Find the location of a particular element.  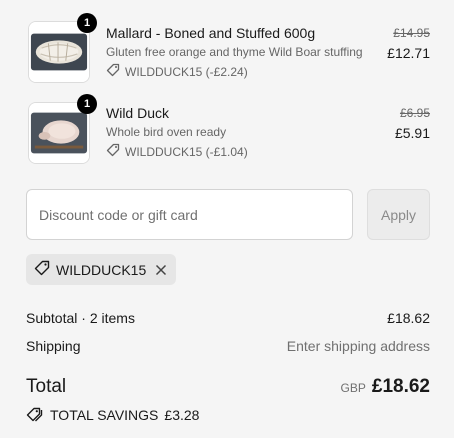

discount-code-input: Discount code or gift card is located at coordinates (189, 214).